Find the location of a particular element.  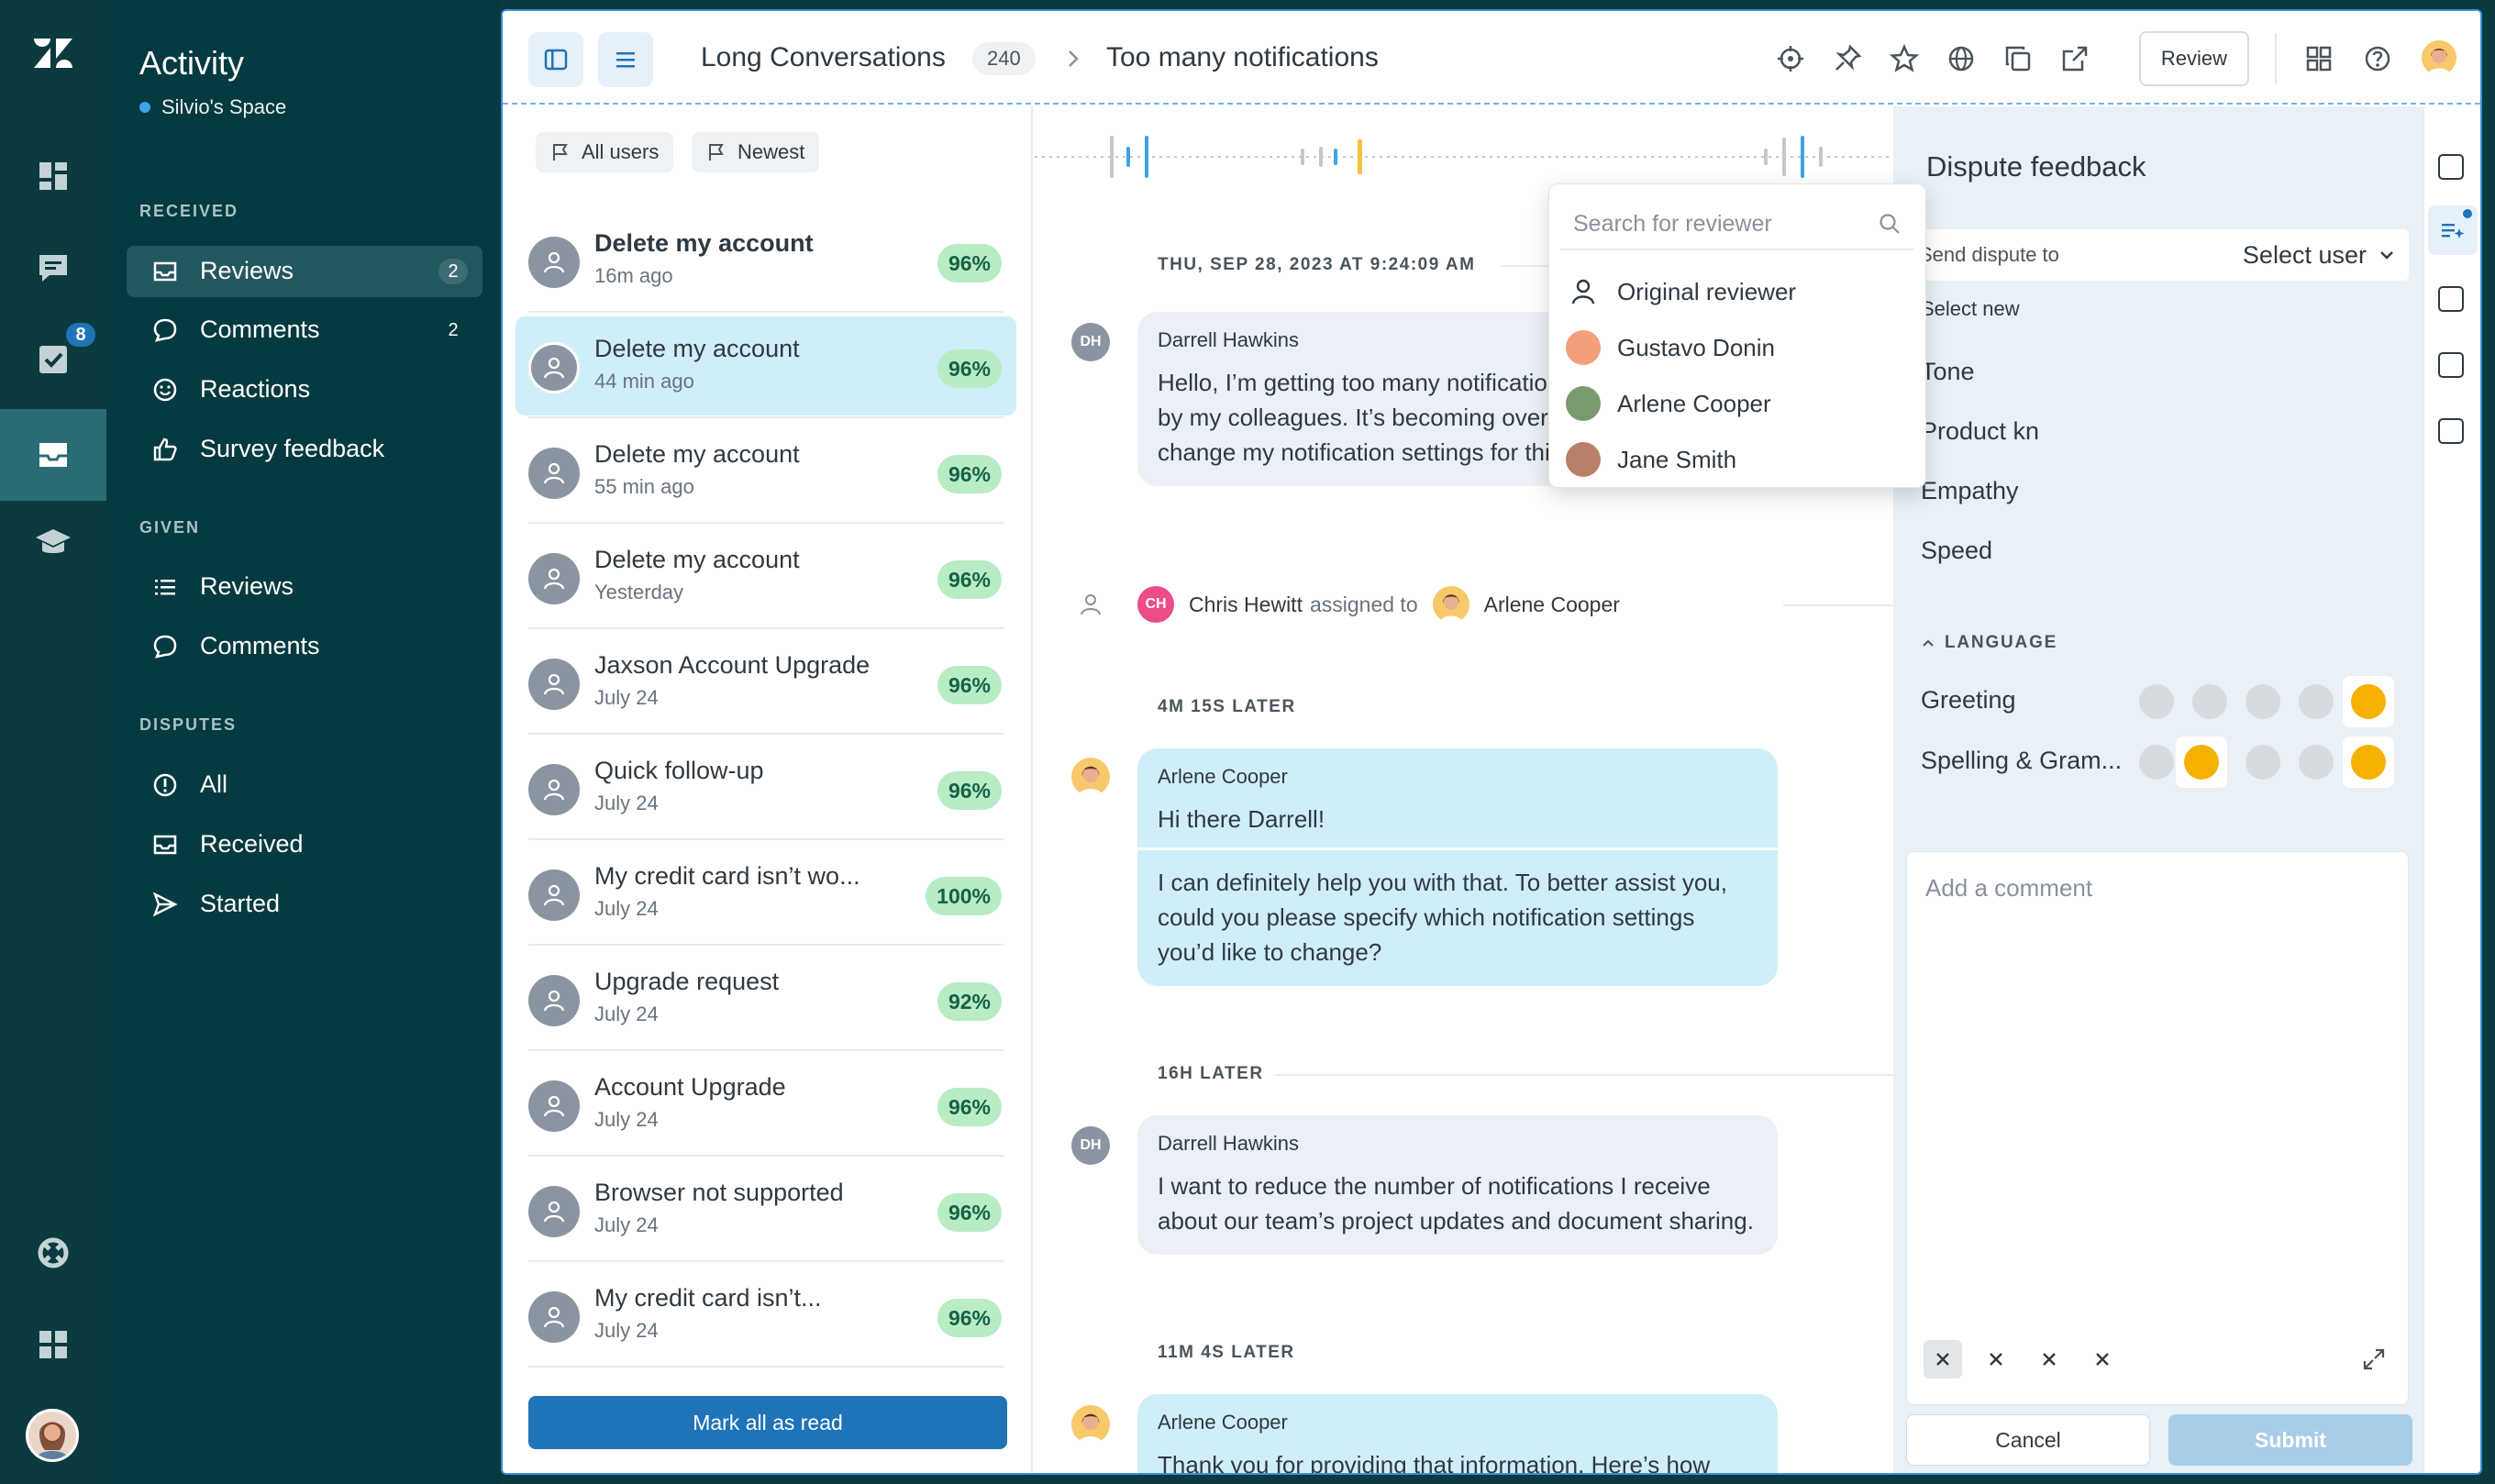

reviewer-option: Jane Smith is located at coordinates (1740, 459).